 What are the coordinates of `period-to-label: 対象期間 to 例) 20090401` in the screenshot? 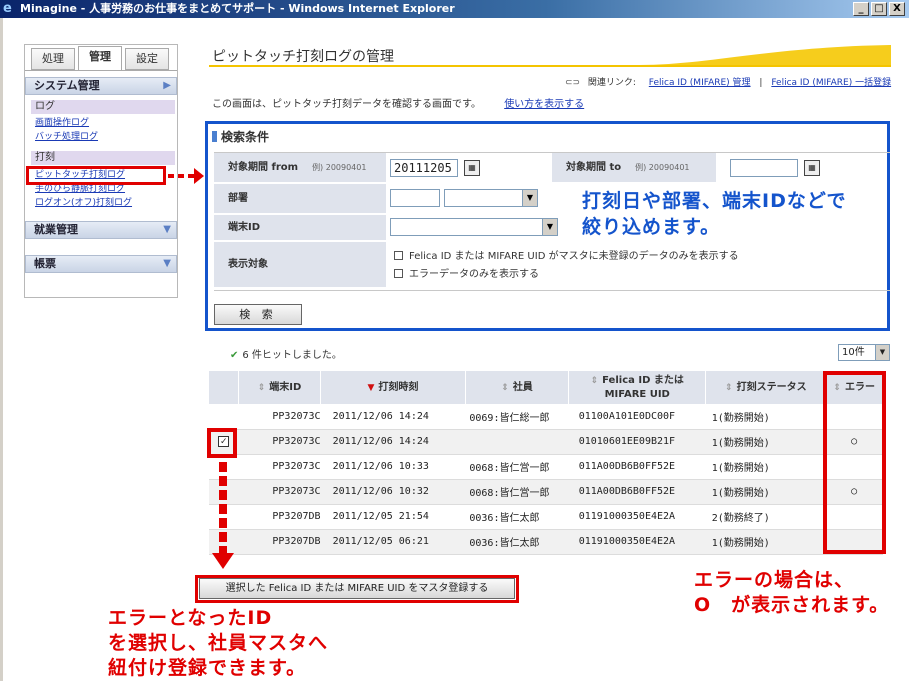 It's located at (634, 168).